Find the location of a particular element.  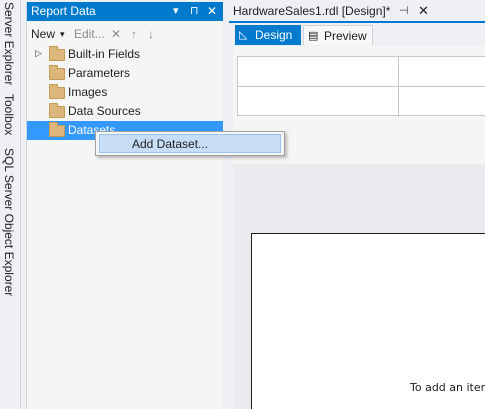

table-row-divider is located at coordinates (361, 86).